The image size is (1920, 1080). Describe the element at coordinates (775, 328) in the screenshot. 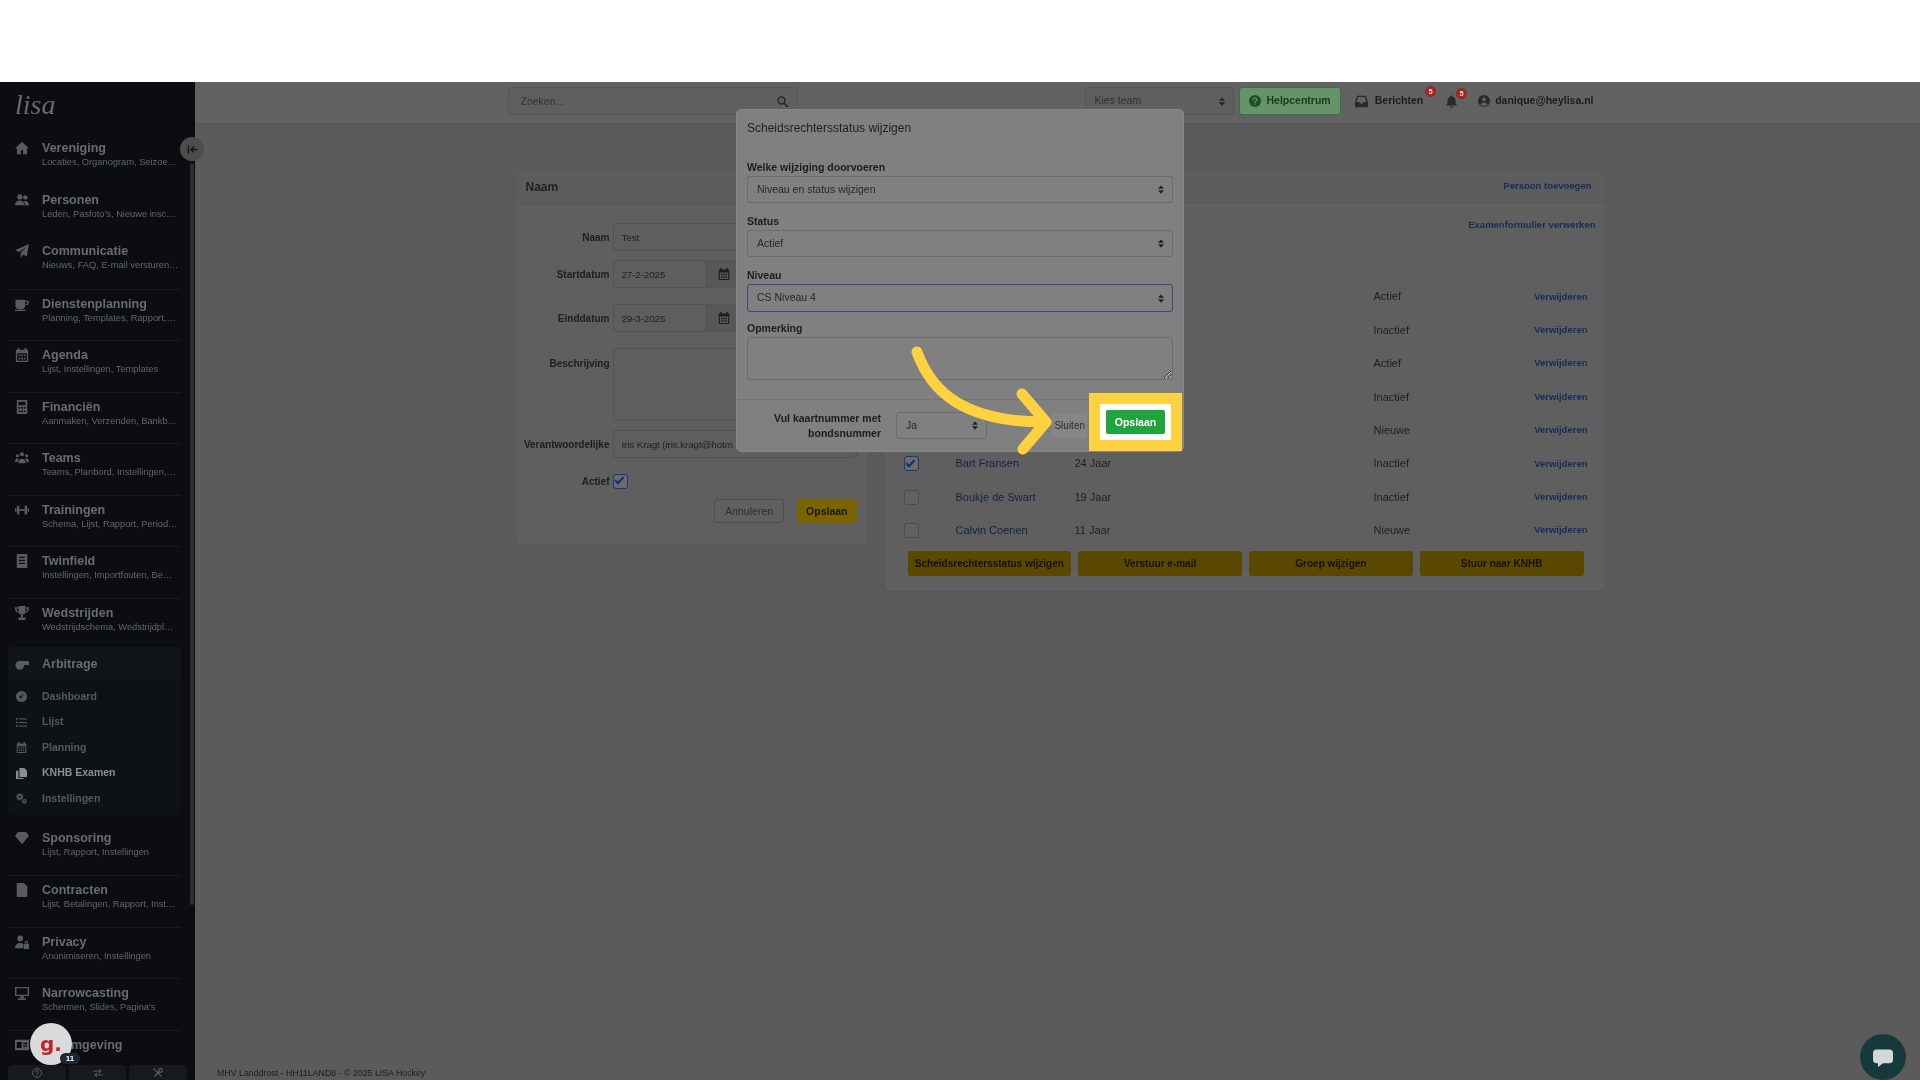

I see `field-label: Opmerking` at that location.